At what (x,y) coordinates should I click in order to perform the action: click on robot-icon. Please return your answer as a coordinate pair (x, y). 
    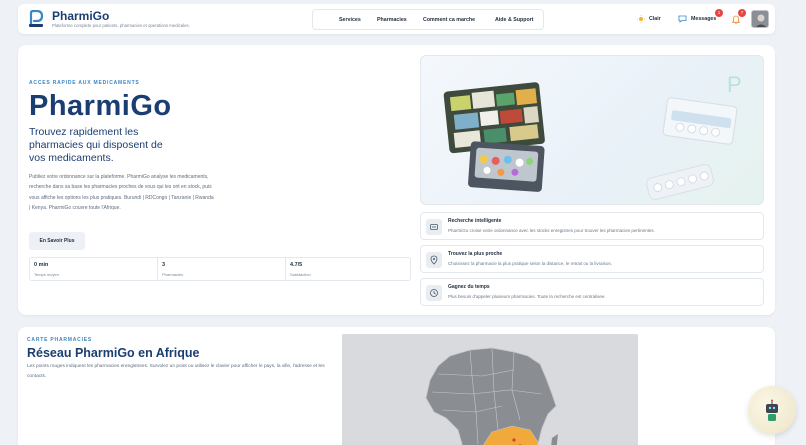
    Looking at the image, I should click on (772, 410).